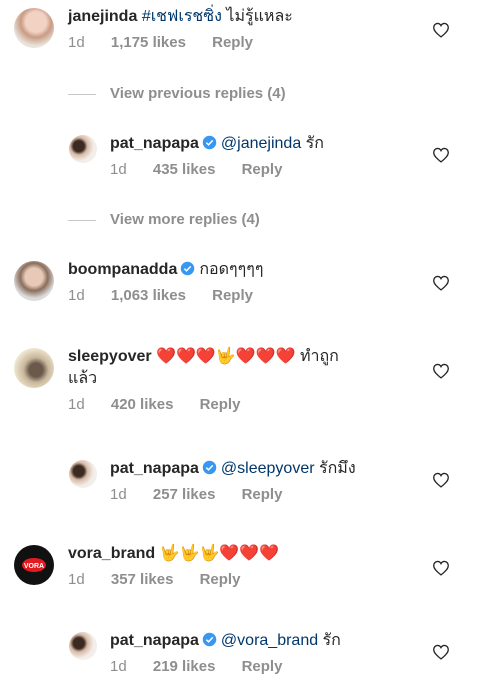 The width and height of the screenshot is (478, 696). I want to click on comment-text: รักมึง, so click(335, 468).